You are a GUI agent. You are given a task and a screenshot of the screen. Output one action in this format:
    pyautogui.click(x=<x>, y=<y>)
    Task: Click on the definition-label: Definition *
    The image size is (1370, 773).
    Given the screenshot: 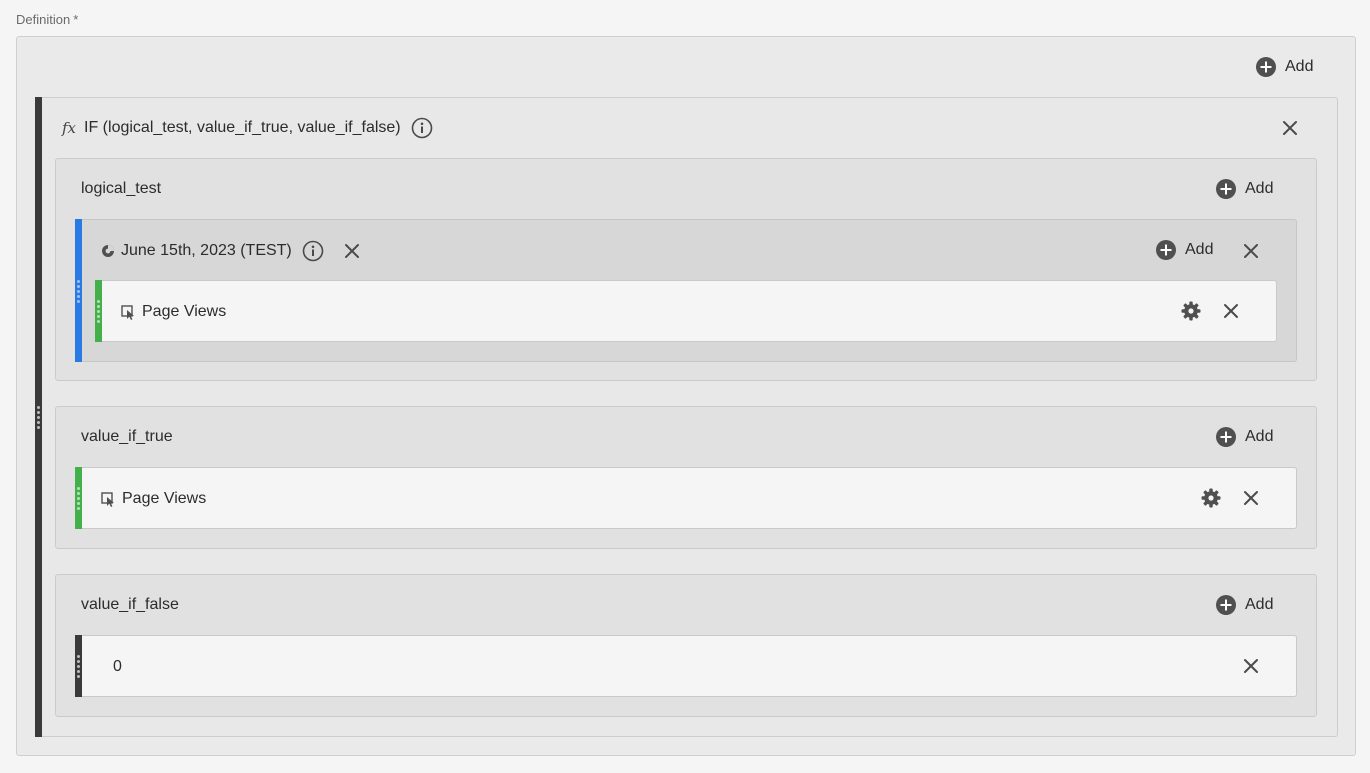 What is the action you would take?
    pyautogui.click(x=47, y=19)
    